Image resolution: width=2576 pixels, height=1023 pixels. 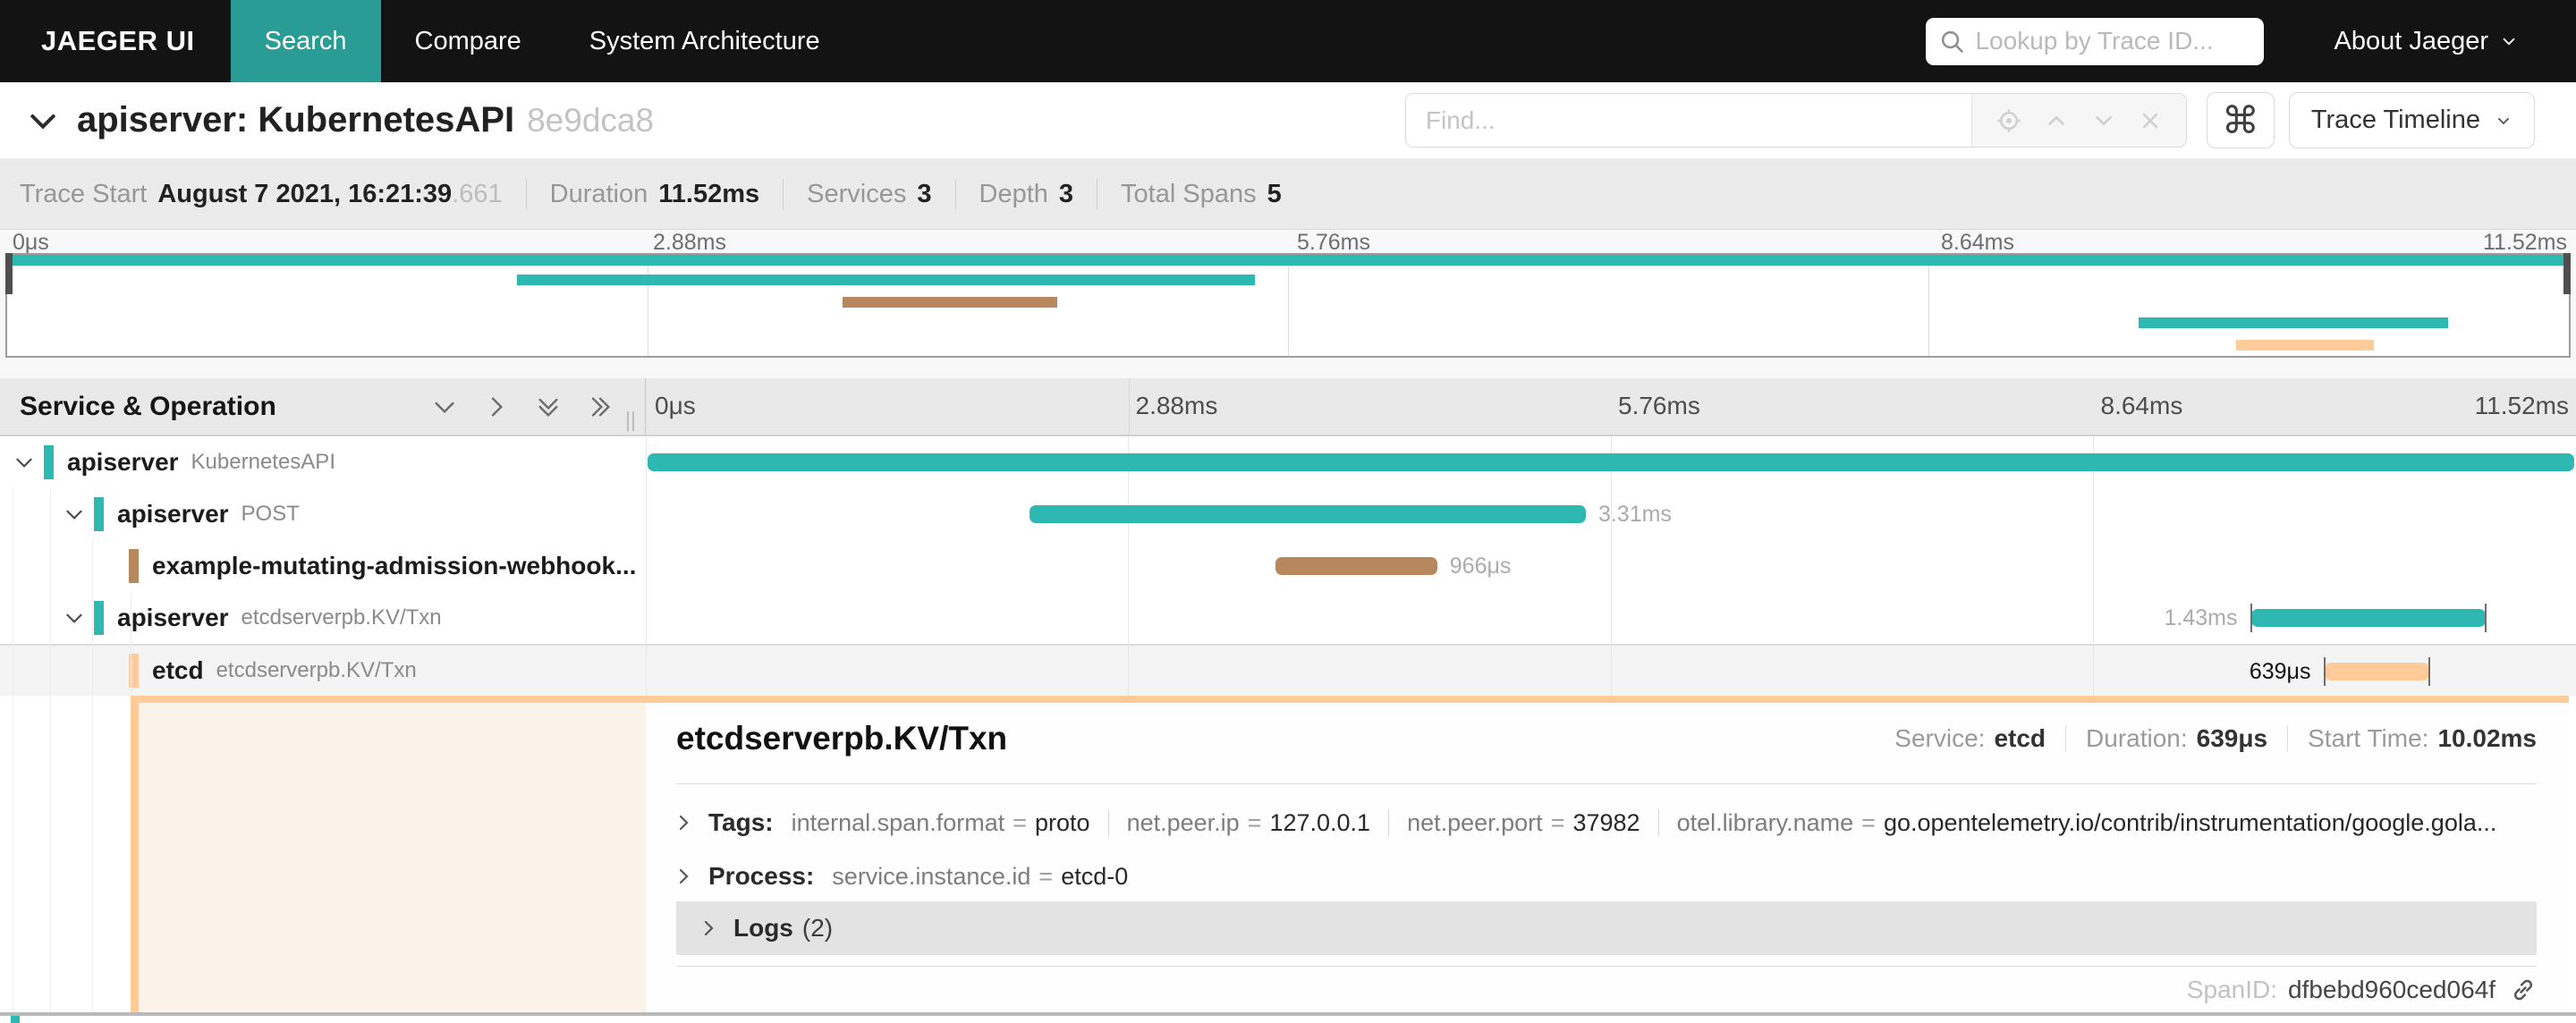 I want to click on span-bar-wrap: 966μs, so click(x=1393, y=566).